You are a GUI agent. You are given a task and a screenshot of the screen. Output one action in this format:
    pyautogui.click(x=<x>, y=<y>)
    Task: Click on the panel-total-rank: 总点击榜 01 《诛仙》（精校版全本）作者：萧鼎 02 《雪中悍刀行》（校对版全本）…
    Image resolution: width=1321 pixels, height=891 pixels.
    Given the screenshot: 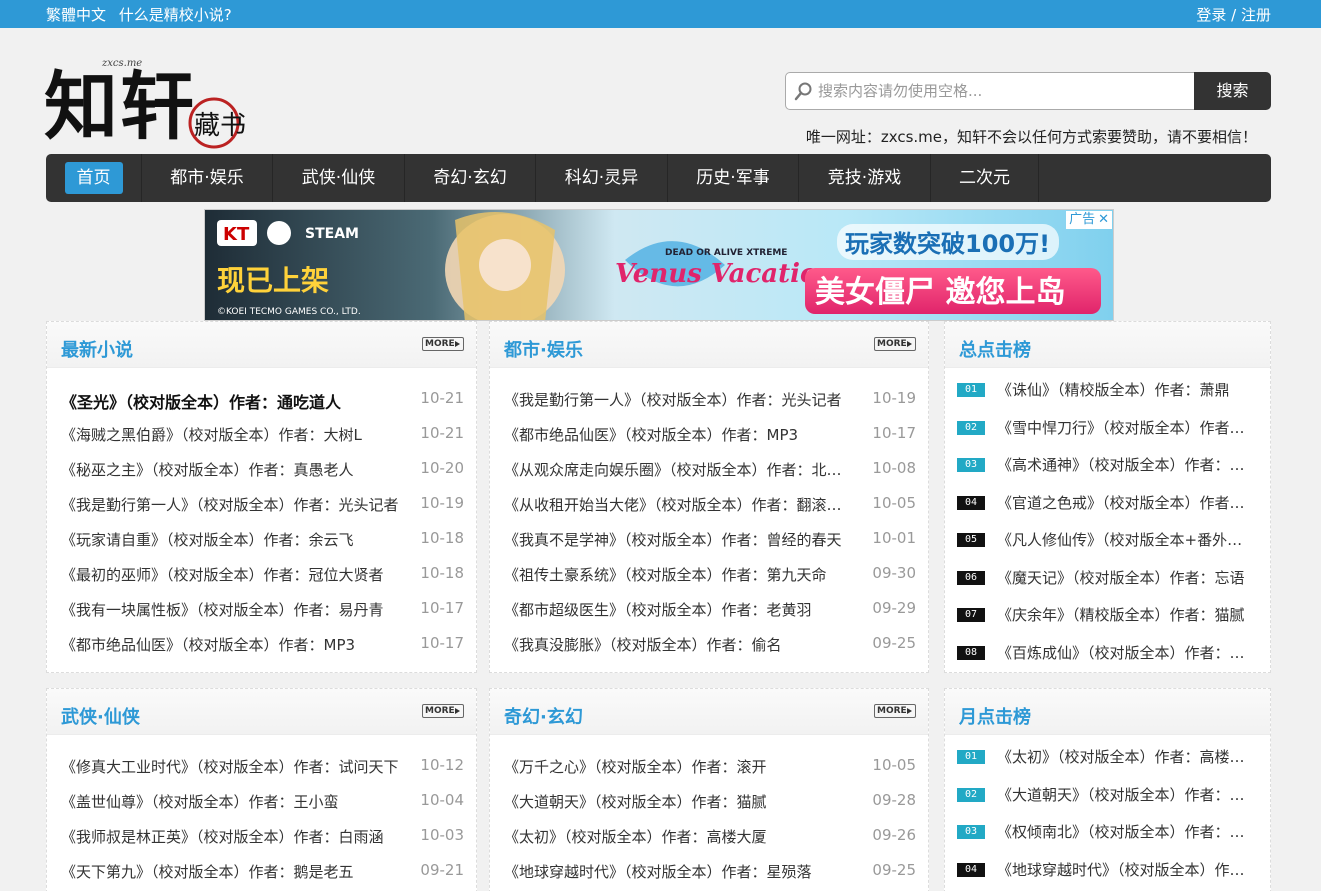 What is the action you would take?
    pyautogui.click(x=1107, y=497)
    